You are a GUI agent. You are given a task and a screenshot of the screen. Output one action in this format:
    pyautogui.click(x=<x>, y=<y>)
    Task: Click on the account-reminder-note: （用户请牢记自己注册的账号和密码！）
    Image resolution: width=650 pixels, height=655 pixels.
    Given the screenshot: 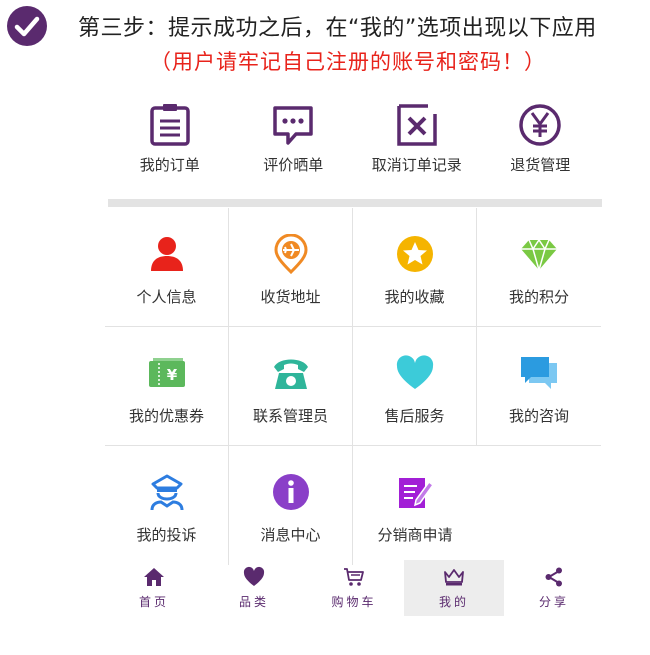 What is the action you would take?
    pyautogui.click(x=348, y=62)
    